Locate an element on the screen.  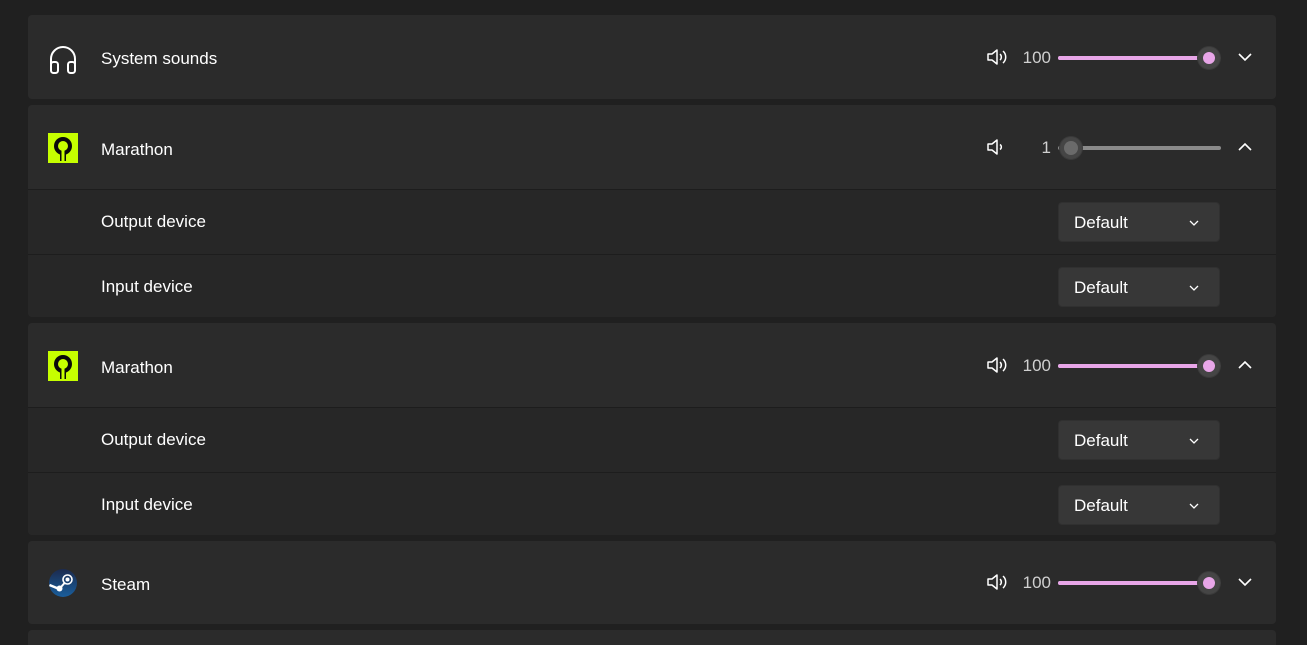
app-row: System sounds 100 is located at coordinates (652, 57).